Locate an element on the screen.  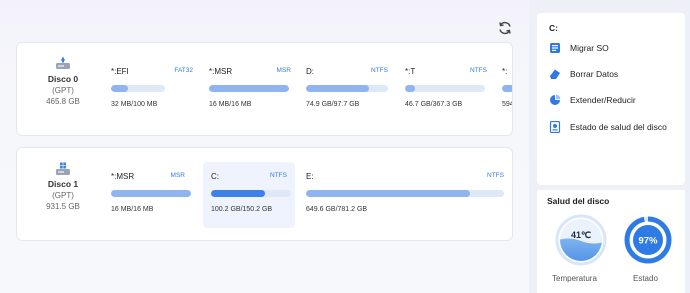
migrate-os-icon is located at coordinates (555, 48).